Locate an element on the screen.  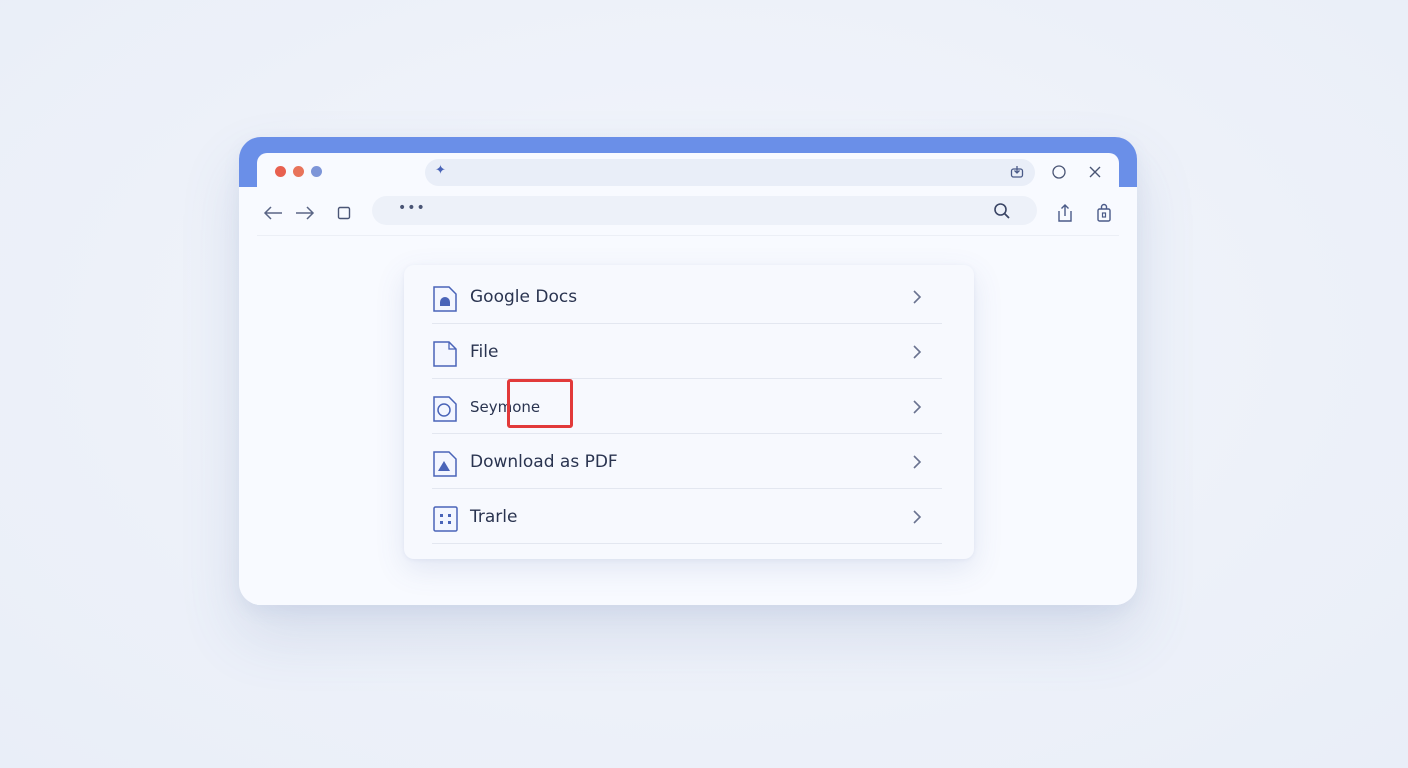
menu-item-download-pdf: Download as PDF is located at coordinates (687, 461).